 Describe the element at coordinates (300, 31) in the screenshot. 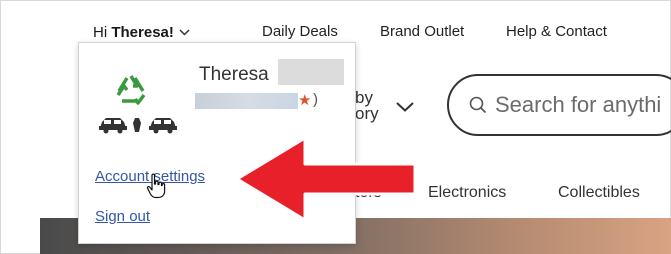

I see `nav-daily-deals-link: Daily Deals` at that location.